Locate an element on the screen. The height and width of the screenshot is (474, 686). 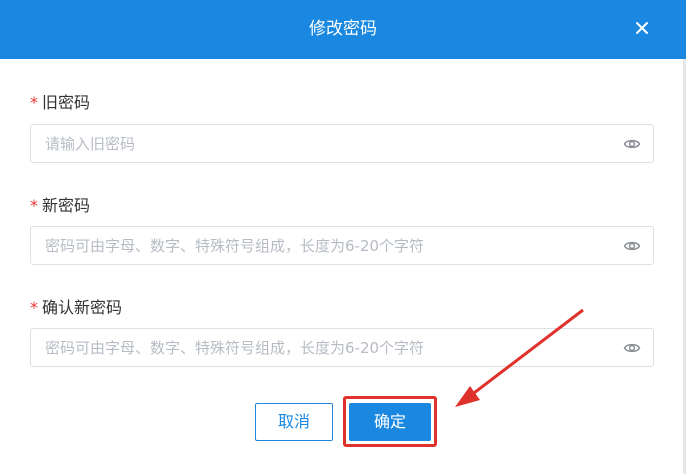
confirm-password-label: * 确认新密码 is located at coordinates (76, 306).